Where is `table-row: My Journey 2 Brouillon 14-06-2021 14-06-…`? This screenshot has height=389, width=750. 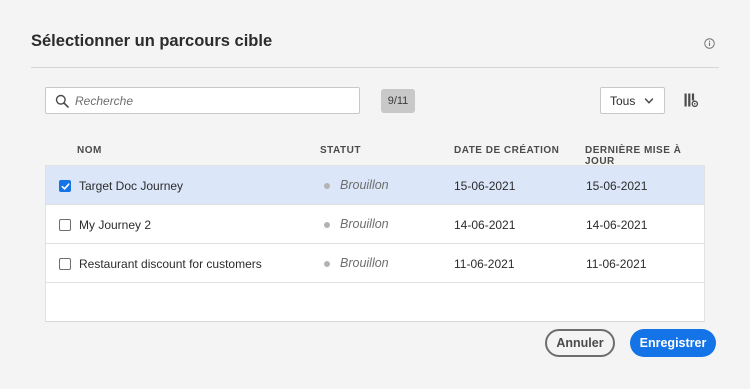 table-row: My Journey 2 Brouillon 14-06-2021 14-06-… is located at coordinates (375, 224).